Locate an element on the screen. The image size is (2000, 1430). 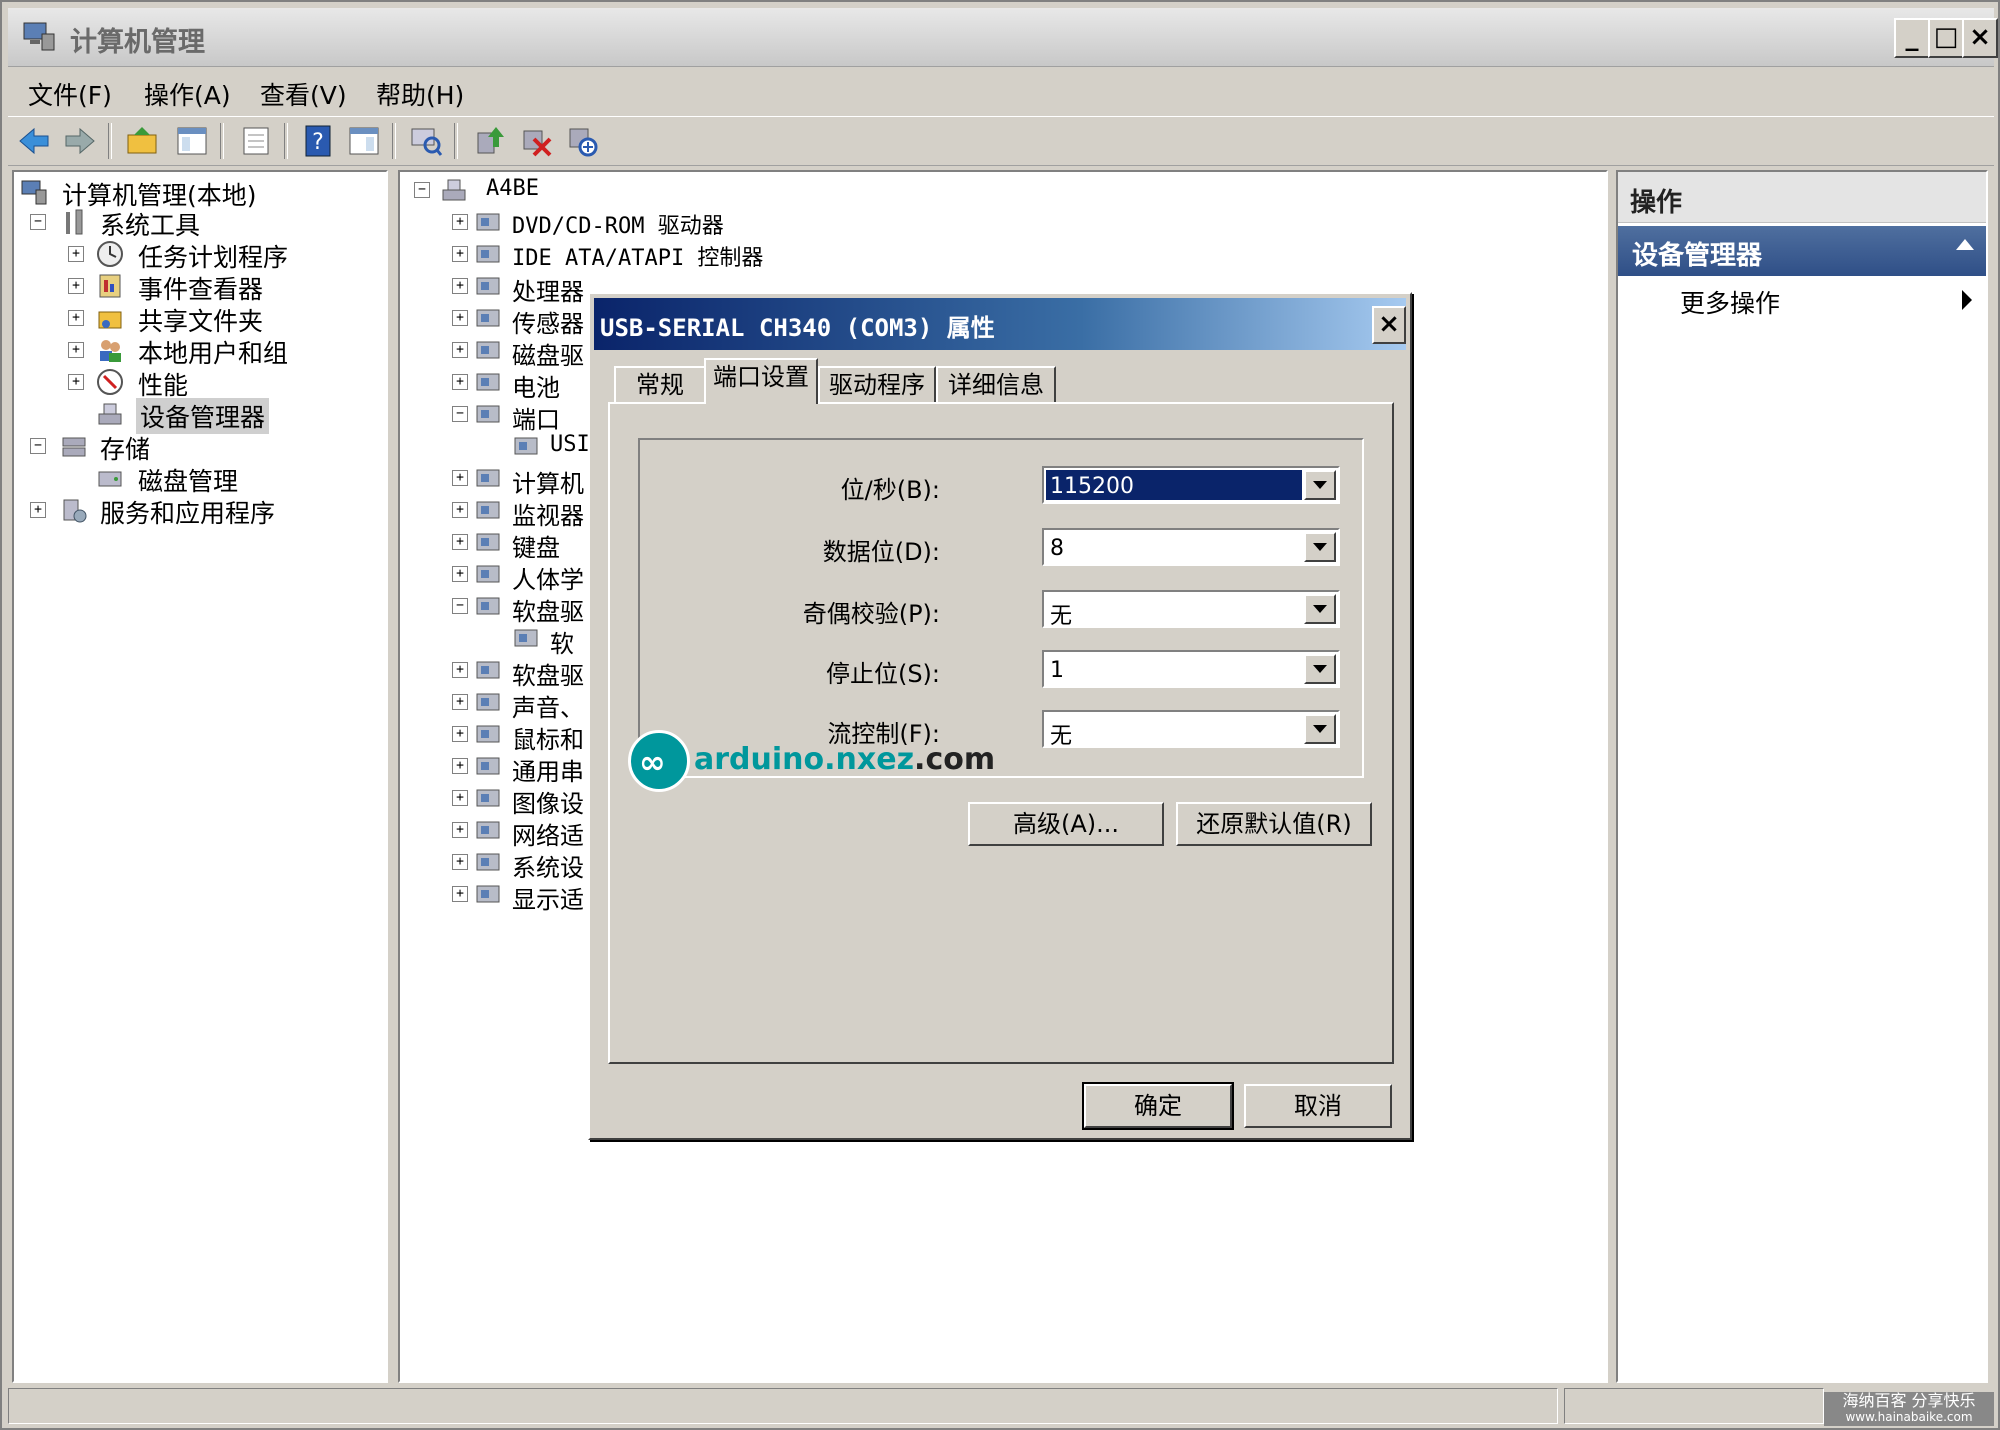
tab-details: 详细信息 is located at coordinates (996, 384).